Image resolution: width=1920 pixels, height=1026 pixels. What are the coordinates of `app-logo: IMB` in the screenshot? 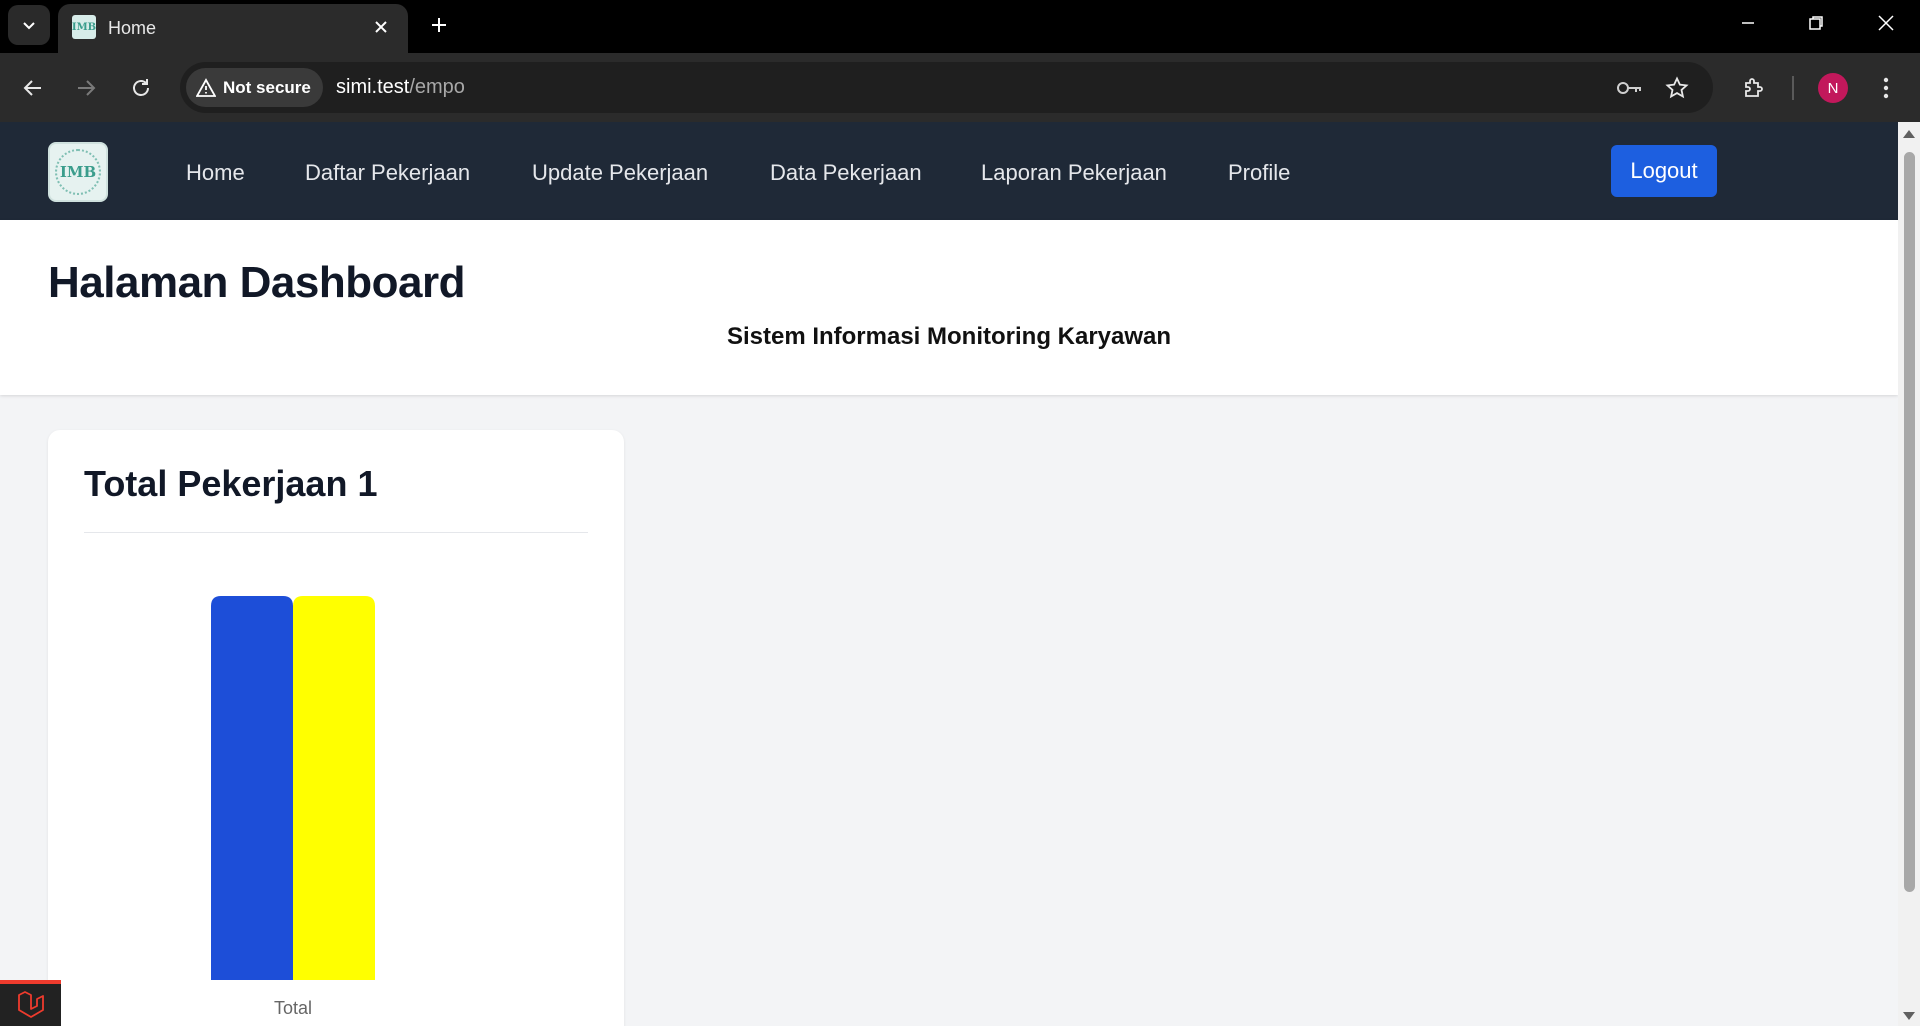 It's located at (78, 172).